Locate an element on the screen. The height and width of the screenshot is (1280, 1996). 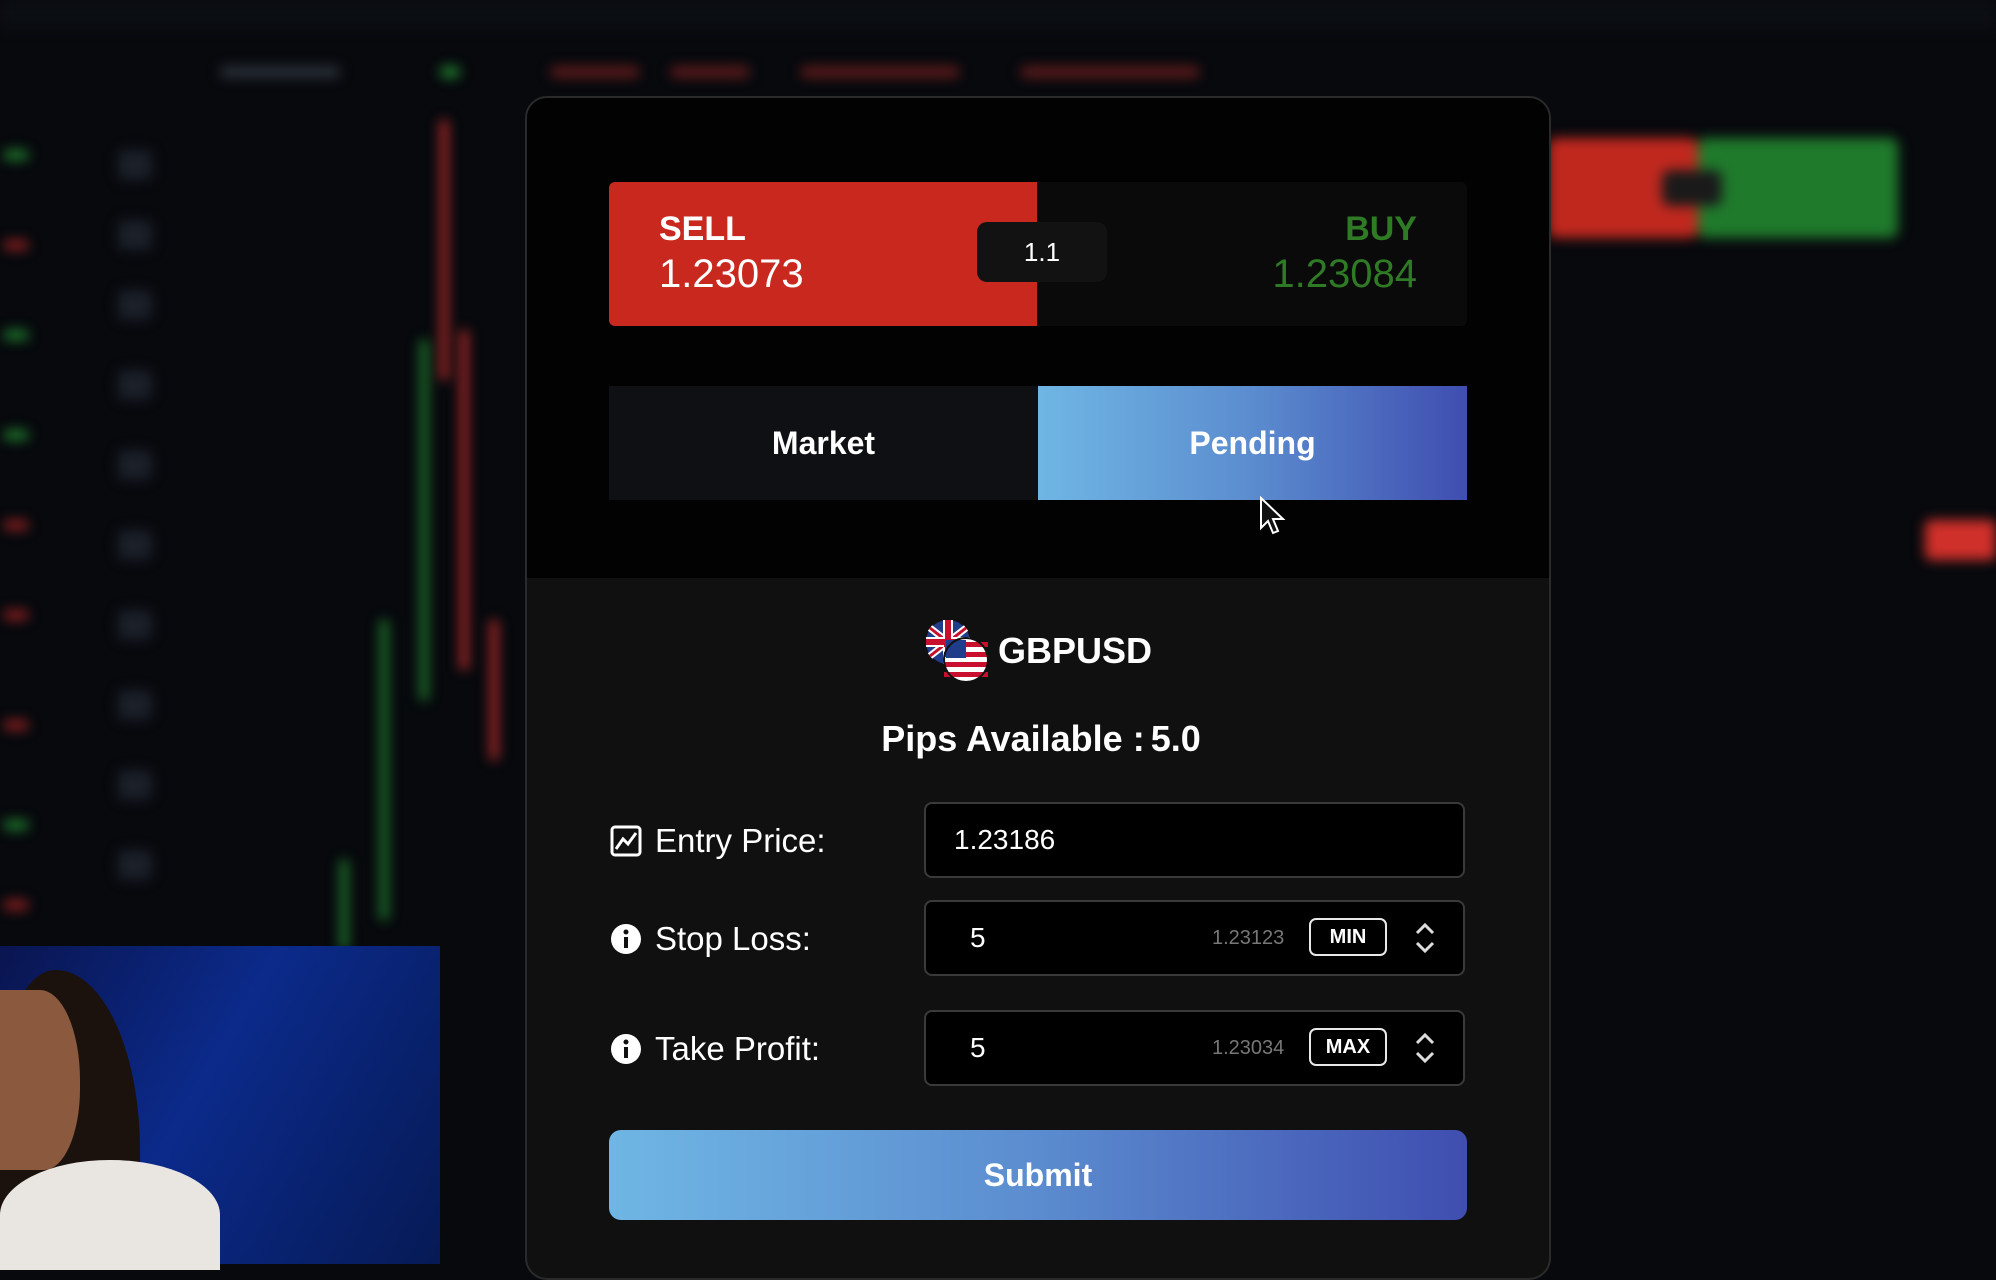
stop-loss-label-group: Stop Loss: is located at coordinates (710, 939).